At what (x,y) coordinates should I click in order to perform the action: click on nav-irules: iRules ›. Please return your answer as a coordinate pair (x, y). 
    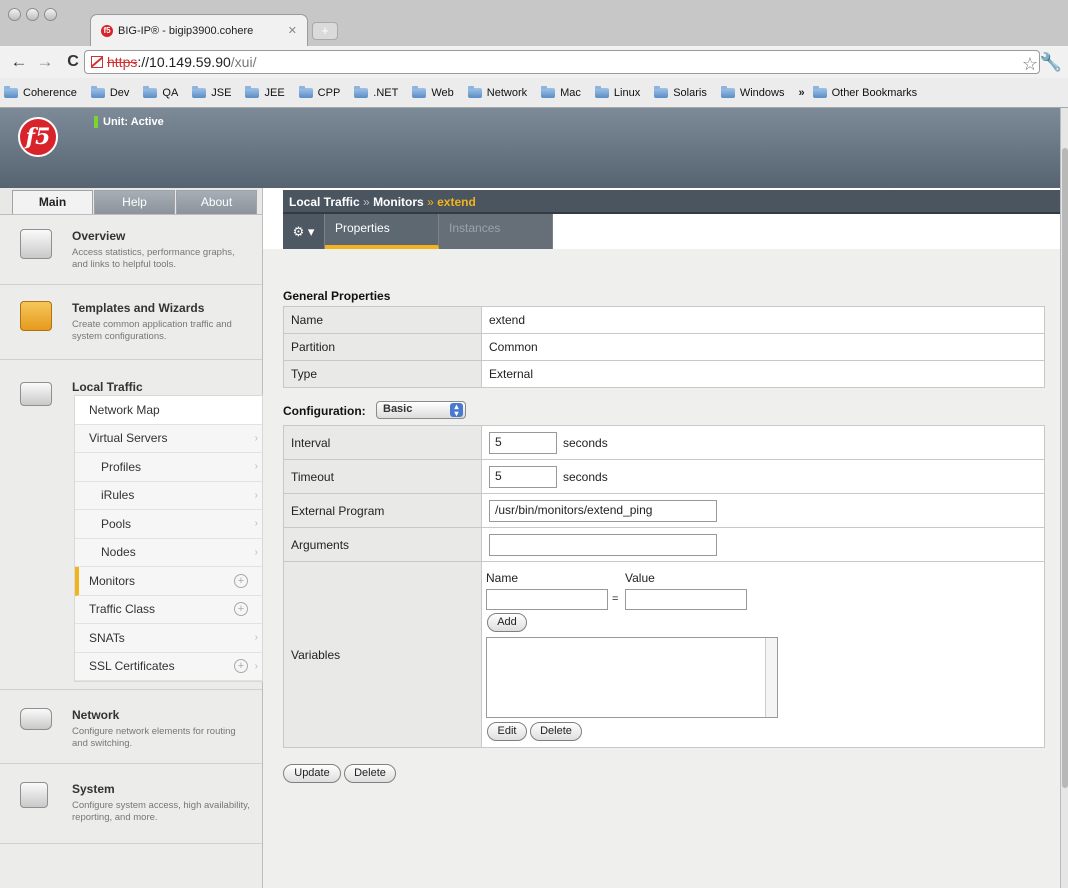
    Looking at the image, I should click on (168, 495).